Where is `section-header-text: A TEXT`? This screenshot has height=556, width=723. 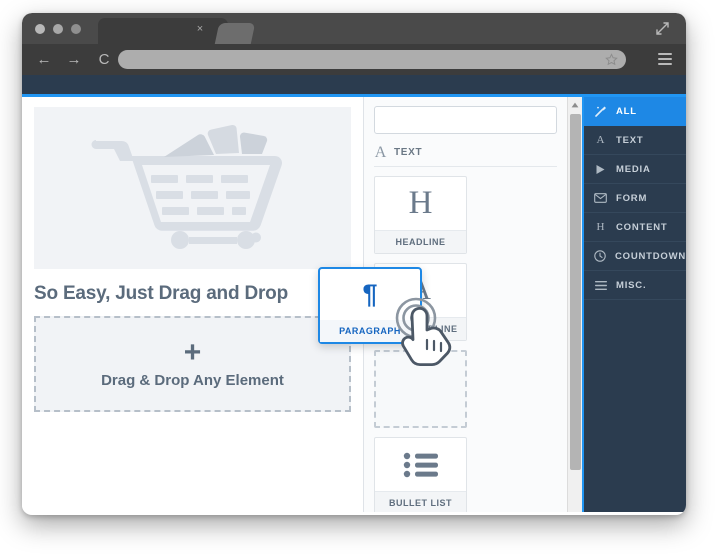 section-header-text: A TEXT is located at coordinates (465, 155).